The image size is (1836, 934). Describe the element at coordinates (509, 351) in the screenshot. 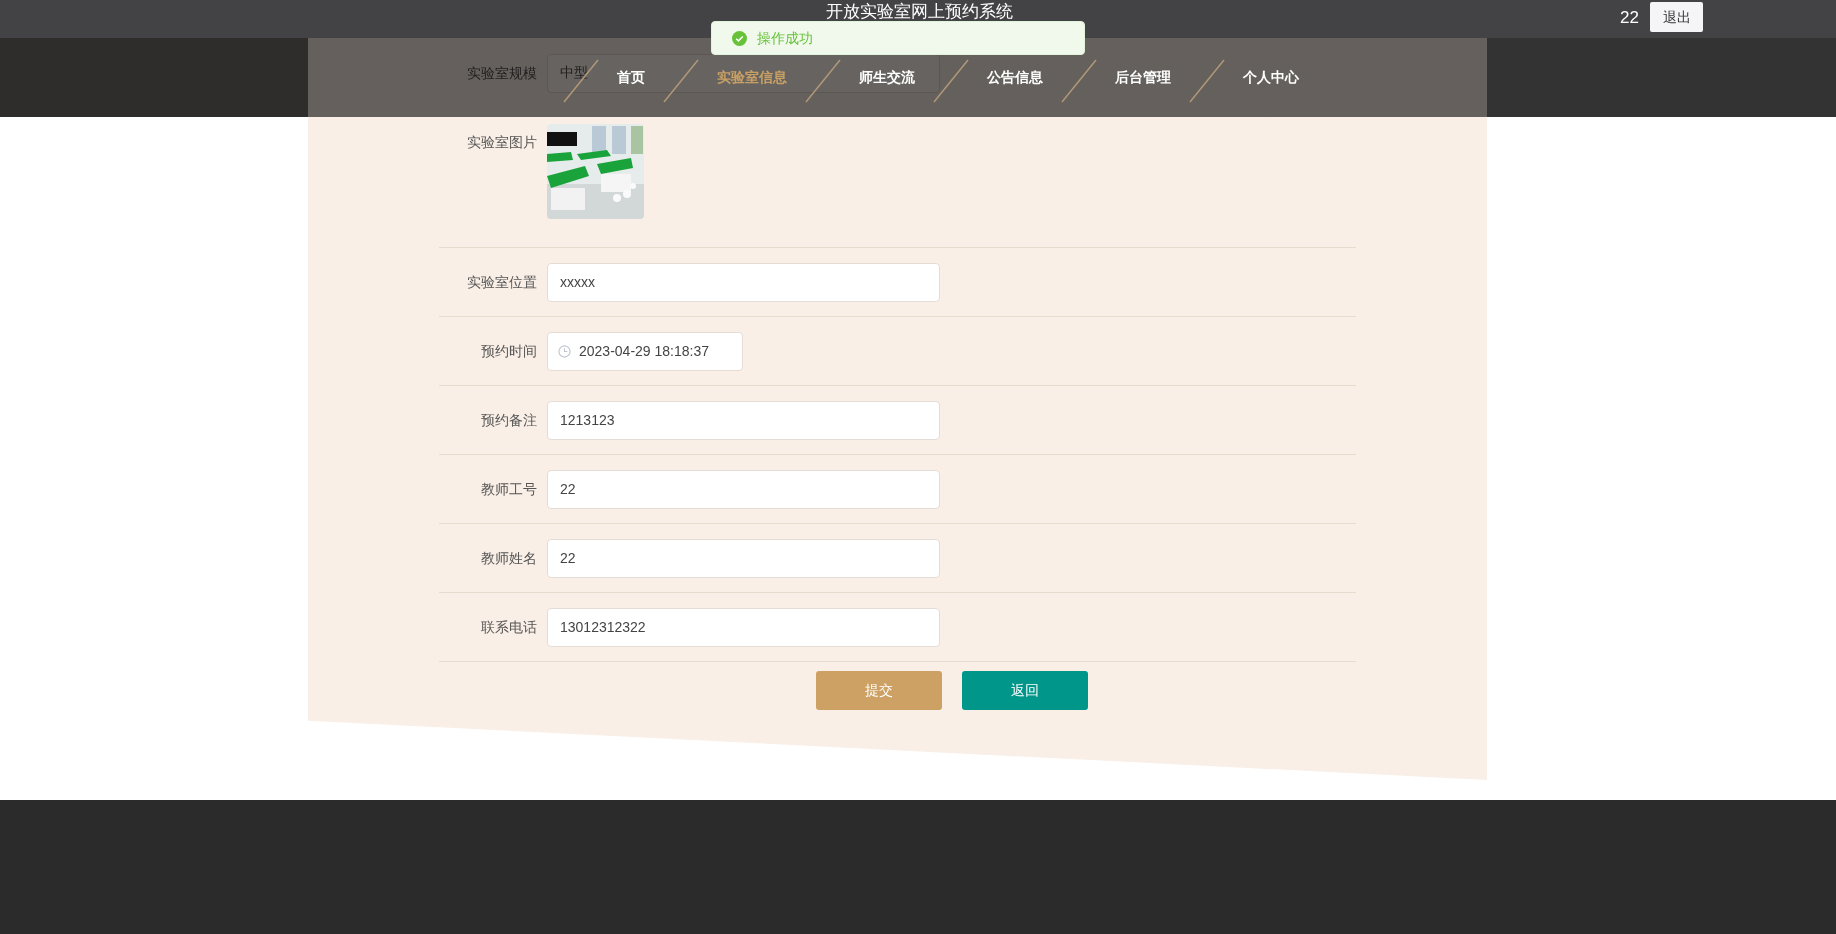

I see `field-label: 预约时间` at that location.